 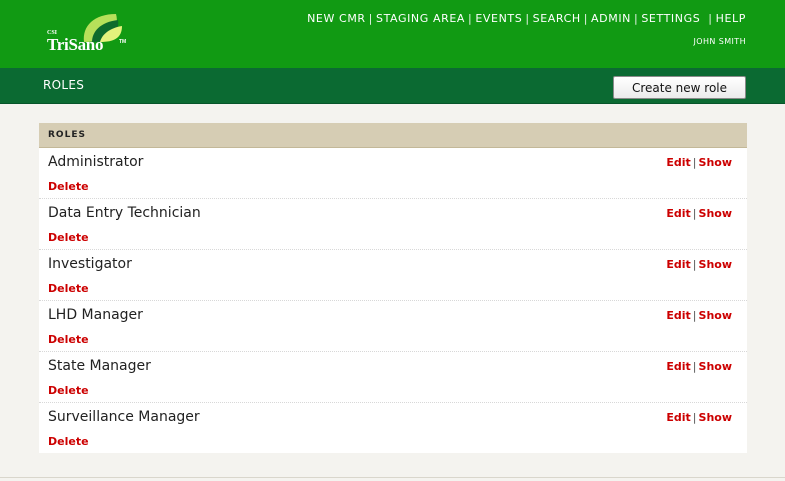 I want to click on role-name: Surveillance Manager, so click(x=124, y=417).